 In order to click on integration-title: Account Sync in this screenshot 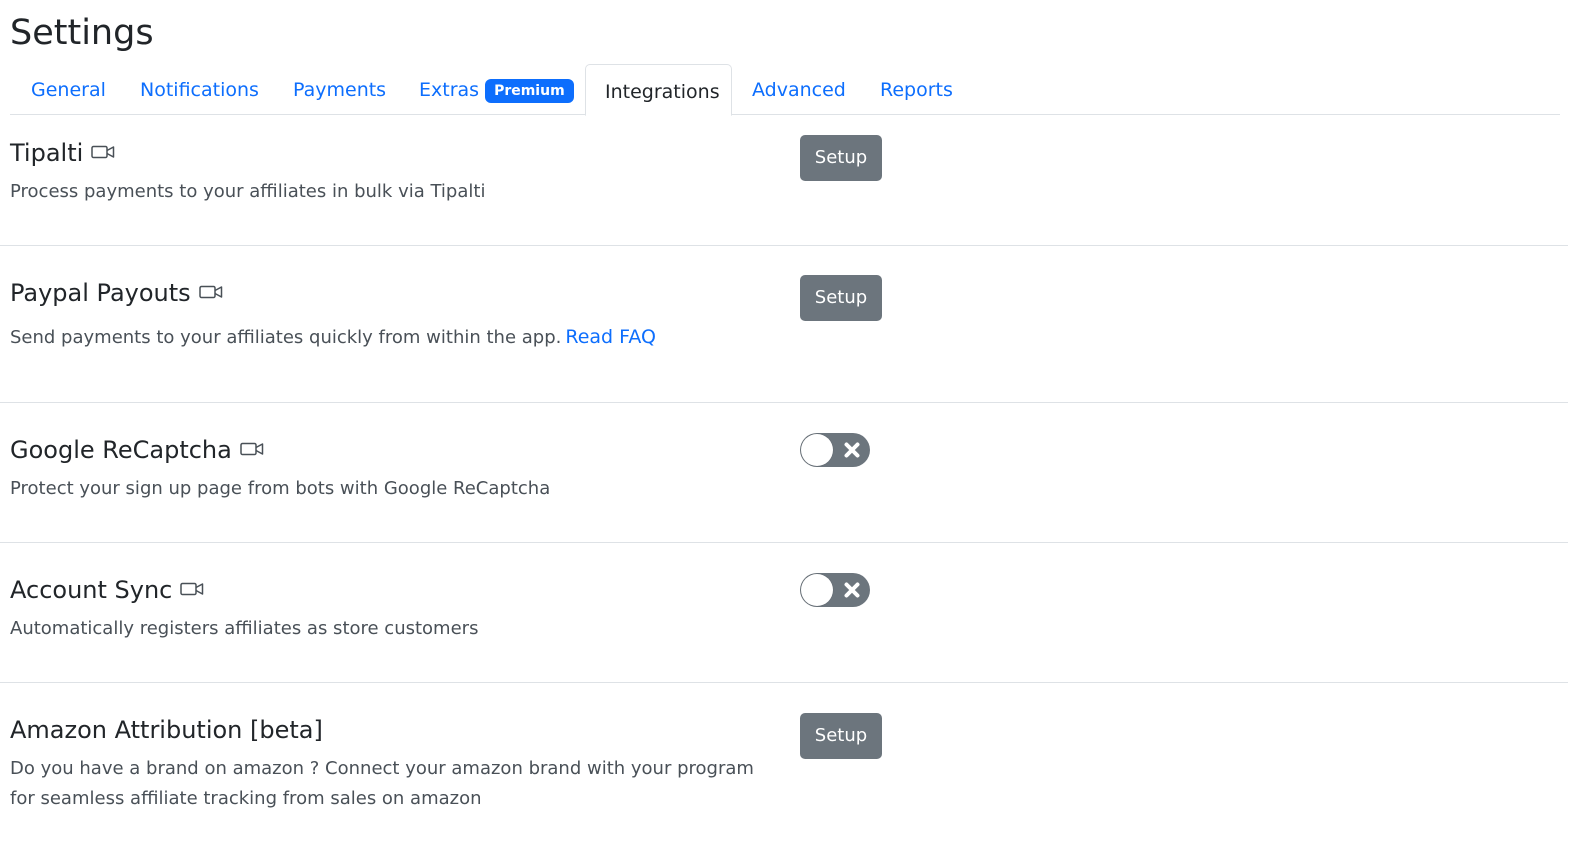, I will do `click(107, 590)`.